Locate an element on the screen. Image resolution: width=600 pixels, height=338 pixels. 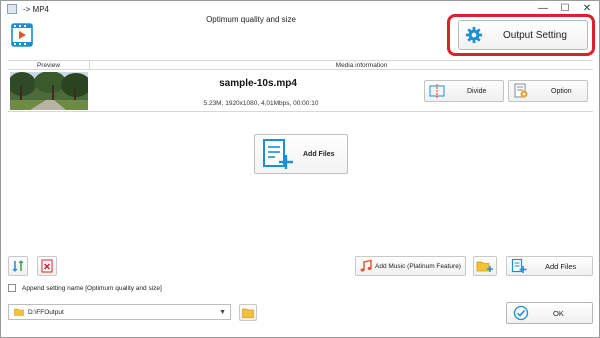
add-music-label: Add Music (Platinum Feature) is located at coordinates (418, 266).